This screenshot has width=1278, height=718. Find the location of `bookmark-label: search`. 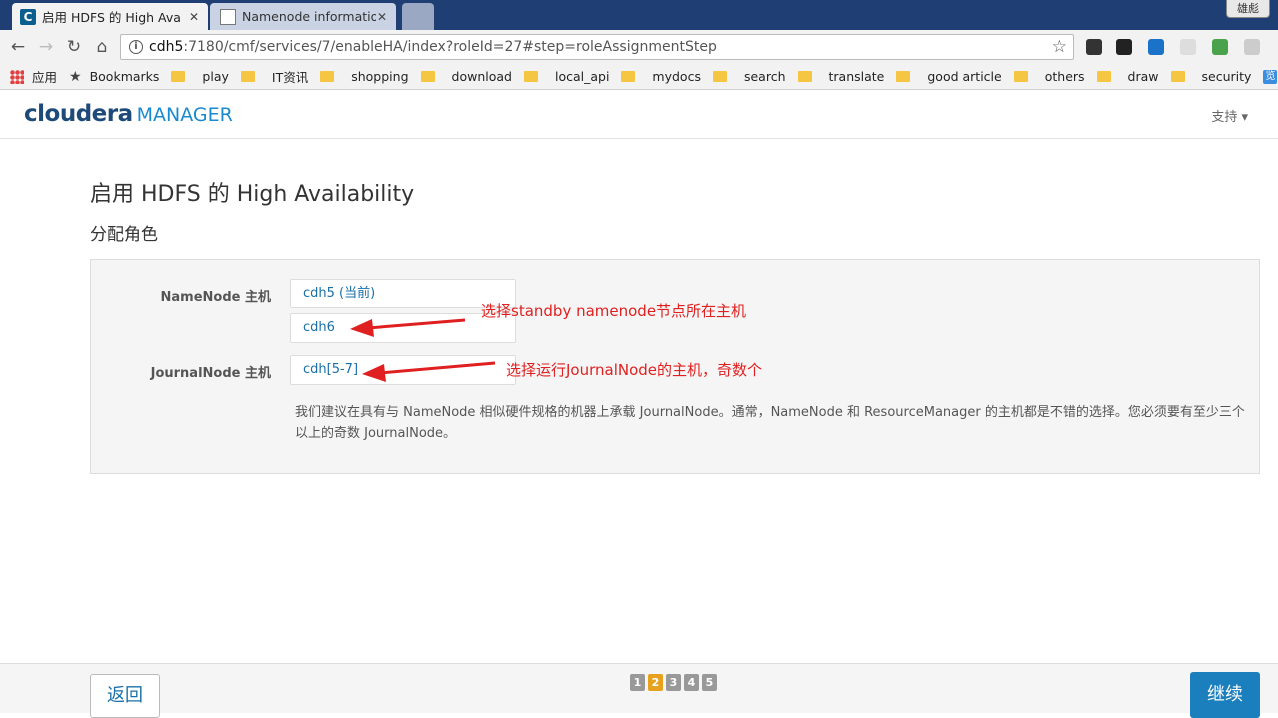

bookmark-label: search is located at coordinates (764, 76).